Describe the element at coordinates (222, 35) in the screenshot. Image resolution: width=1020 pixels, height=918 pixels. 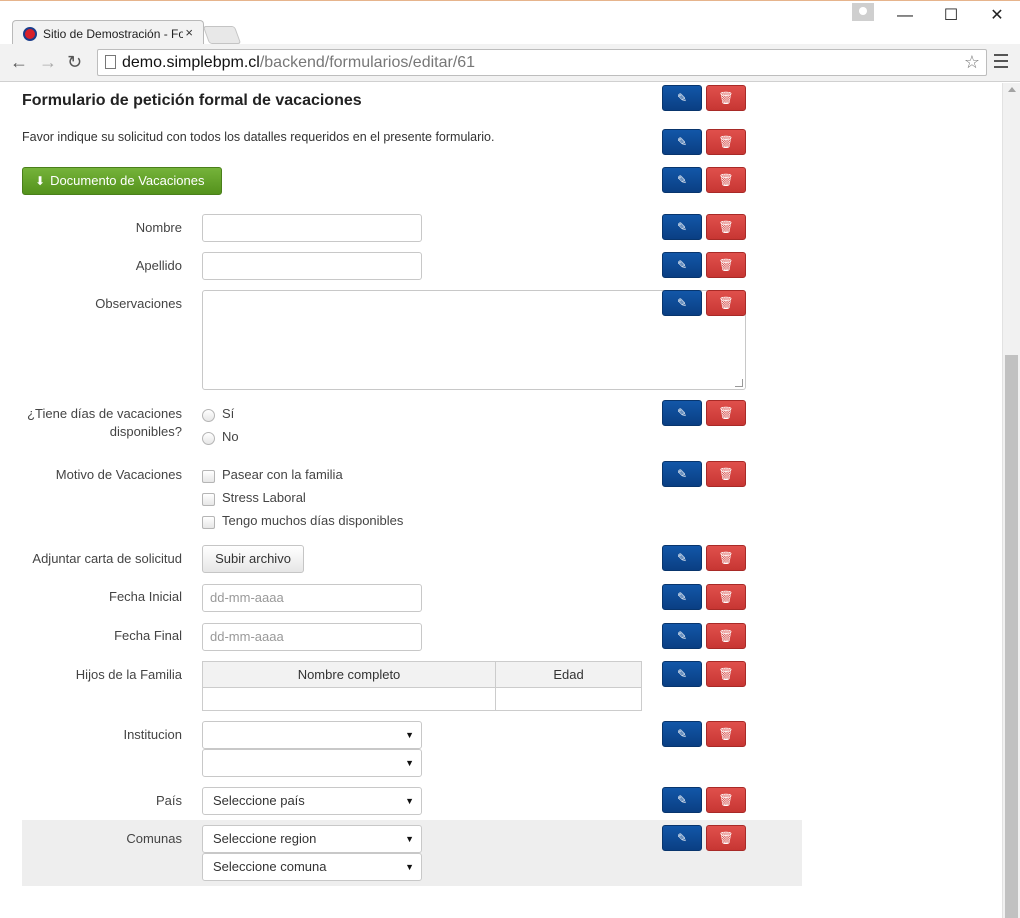
I see `new-tab-button` at that location.